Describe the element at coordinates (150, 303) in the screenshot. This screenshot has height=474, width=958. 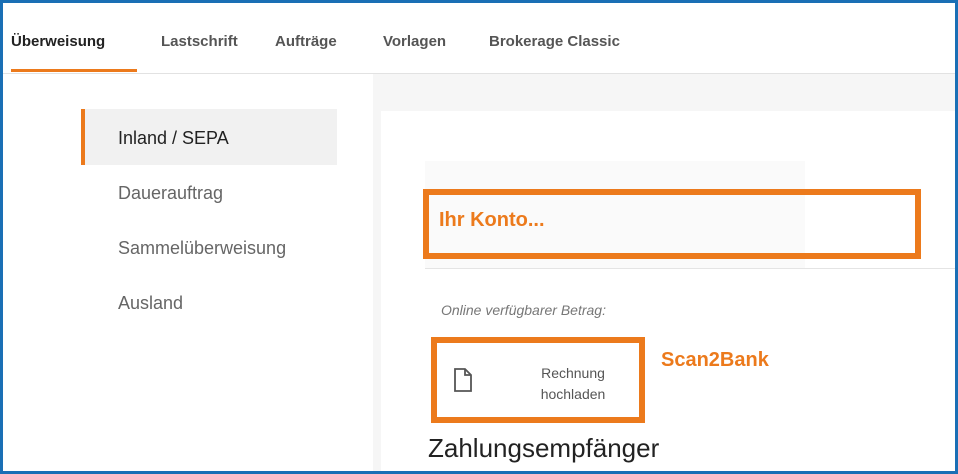
I see `sidebar-item-ausland: Ausland` at that location.